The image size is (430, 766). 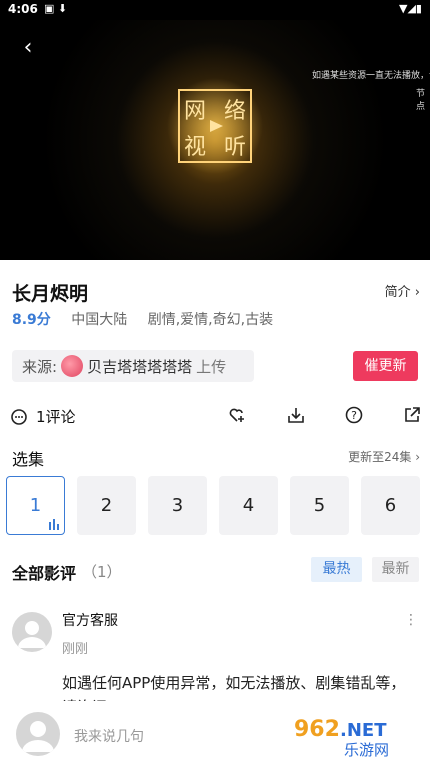 I want to click on episodes-label: 选集, so click(x=28, y=459).